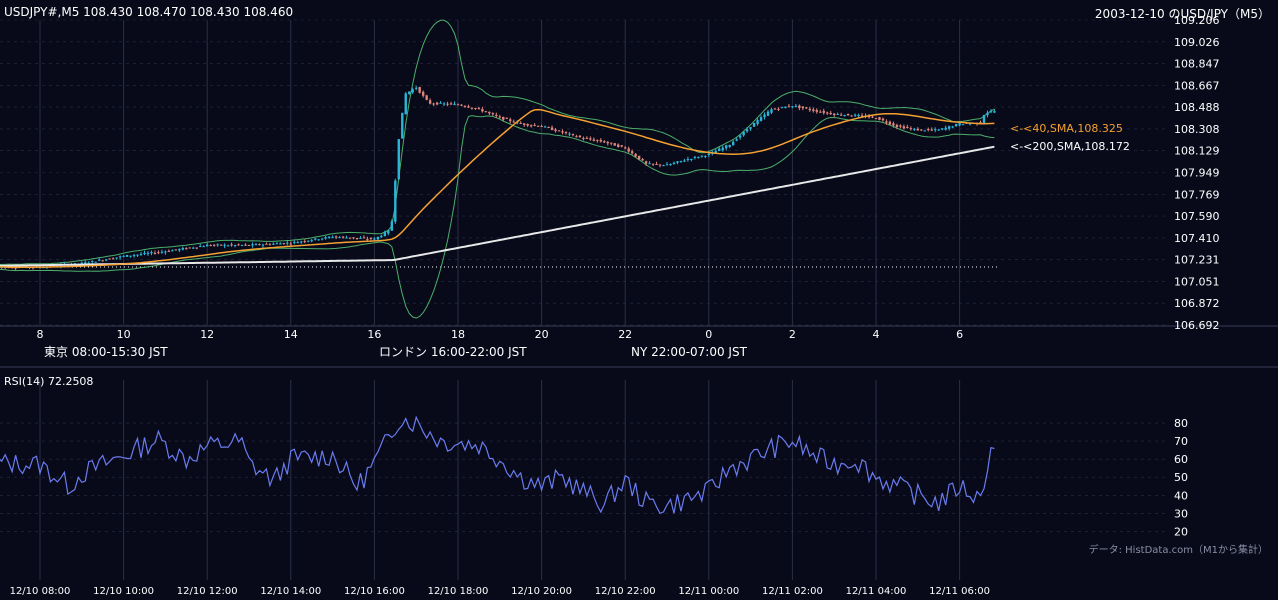 The width and height of the screenshot is (1278, 600). I want to click on price-tick-label: 108.488, so click(1197, 107).